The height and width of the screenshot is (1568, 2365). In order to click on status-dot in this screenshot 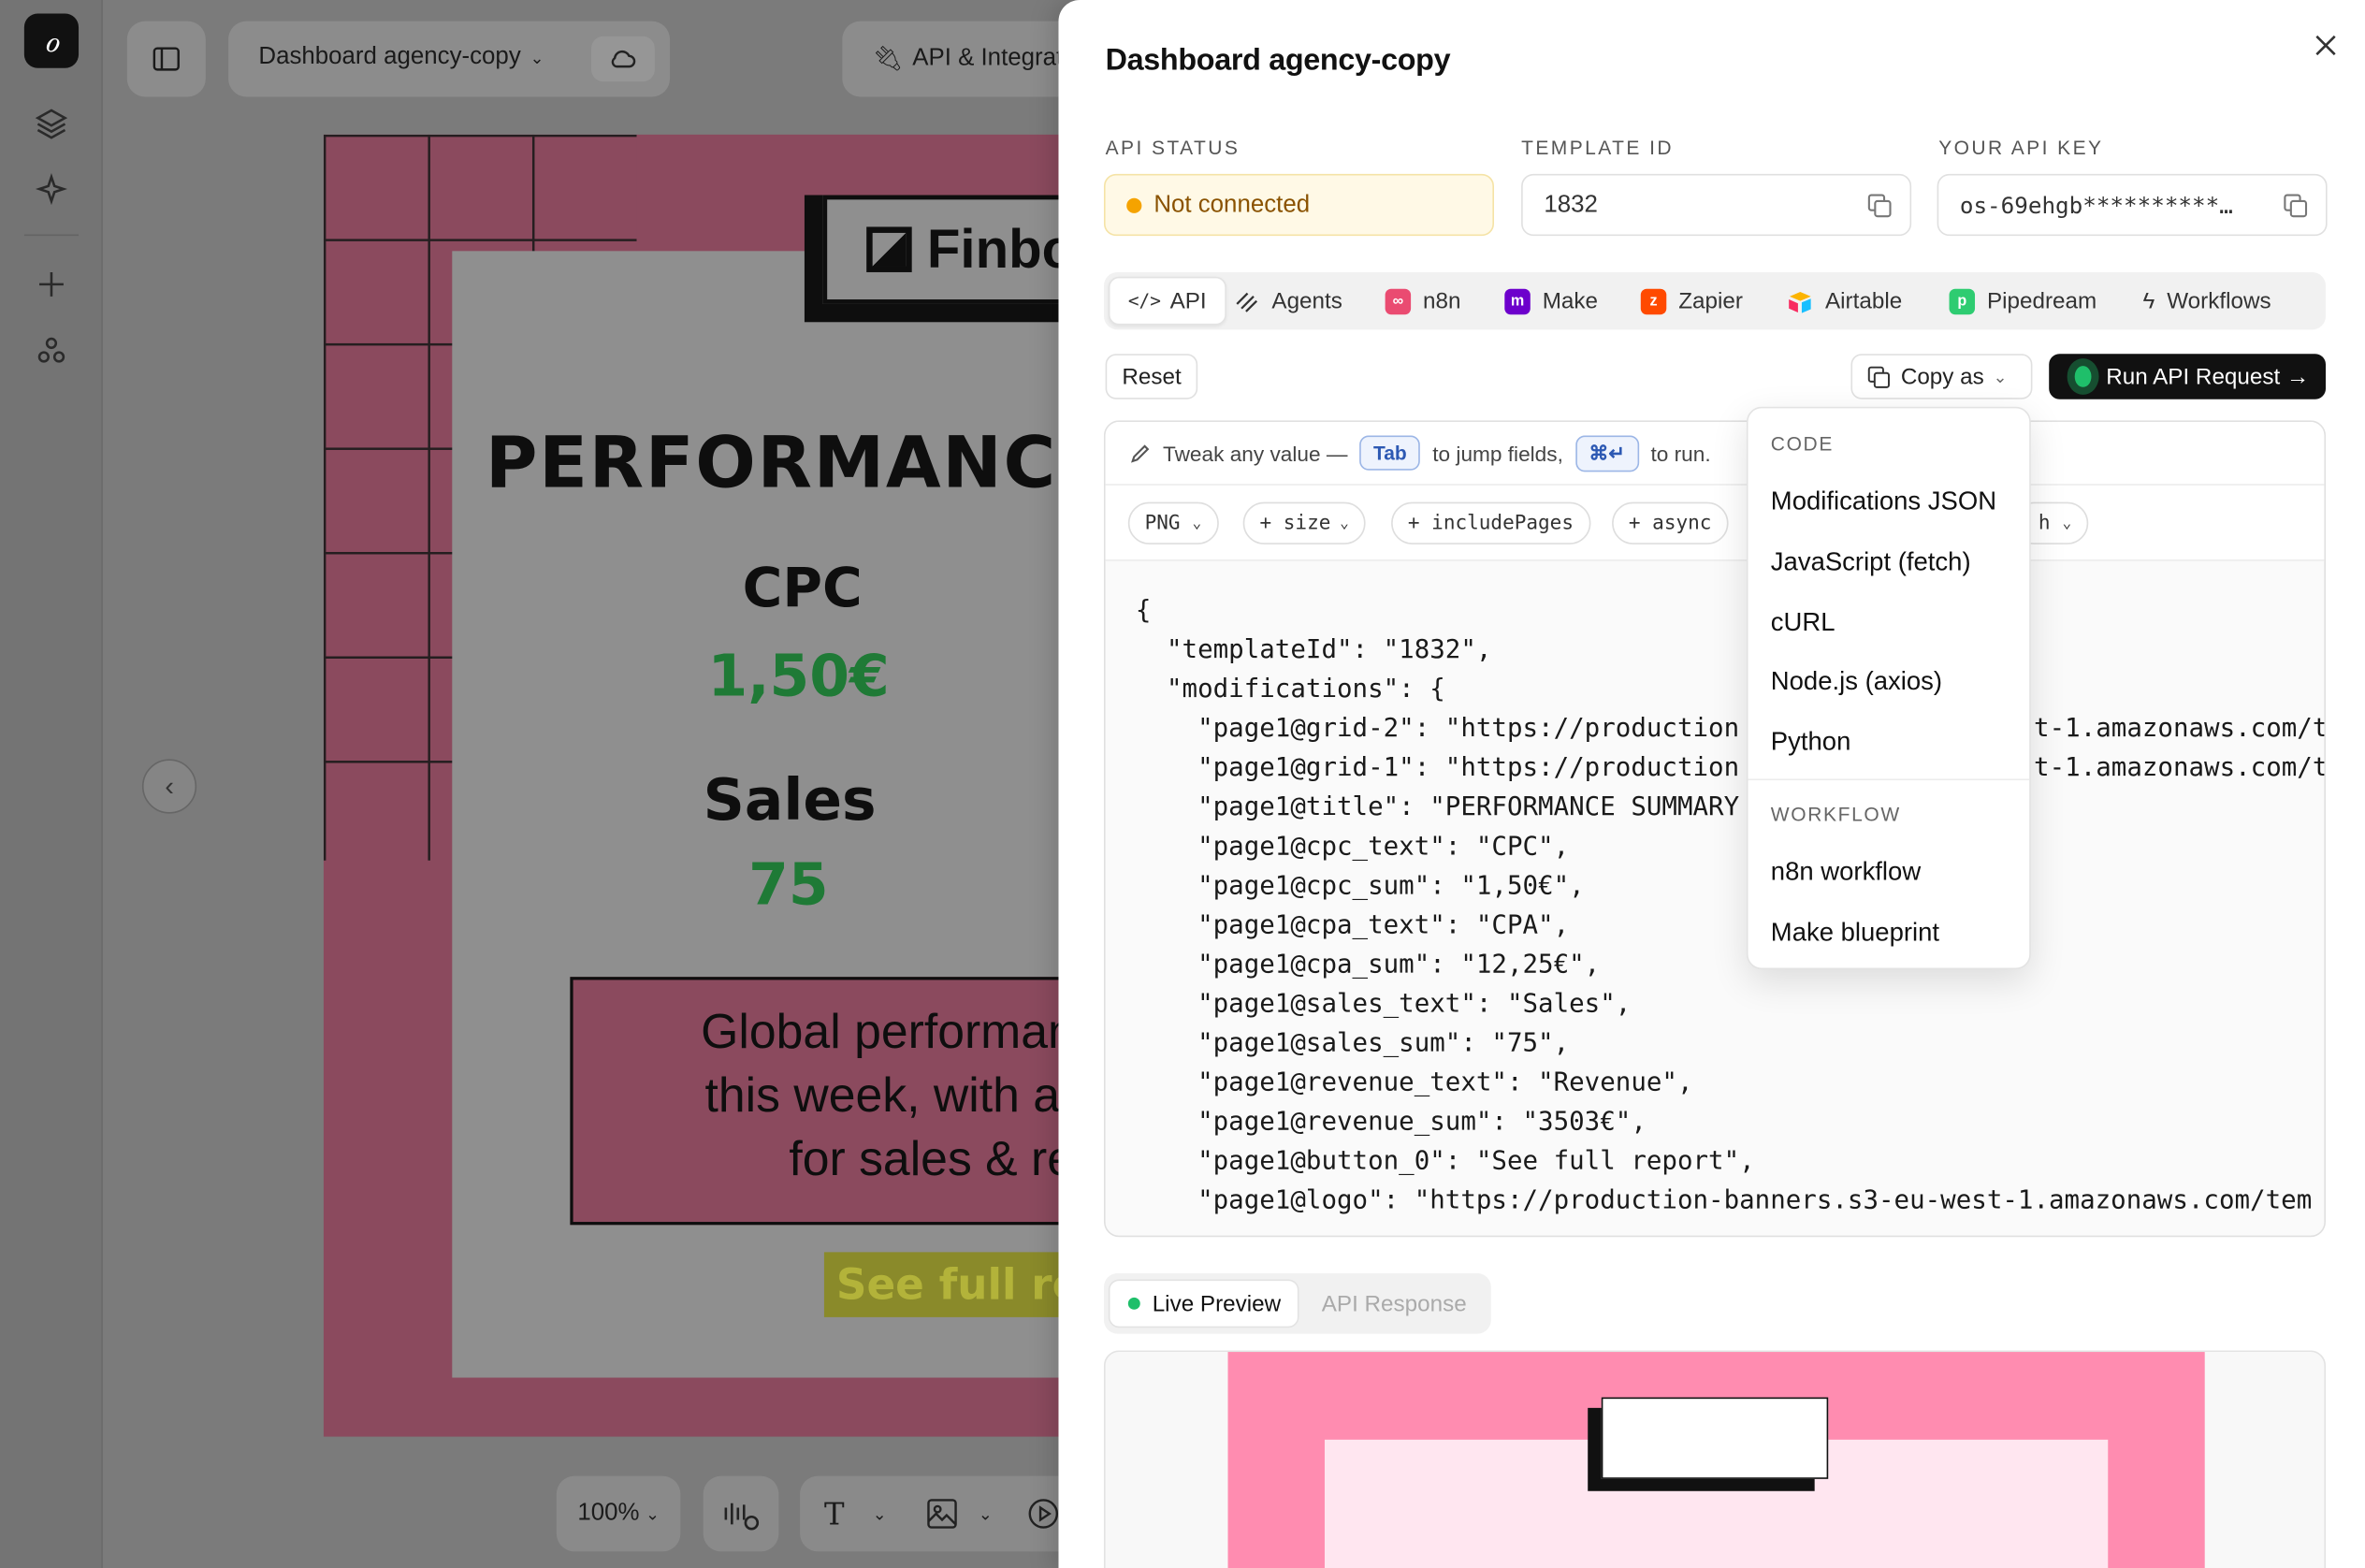, I will do `click(1134, 205)`.